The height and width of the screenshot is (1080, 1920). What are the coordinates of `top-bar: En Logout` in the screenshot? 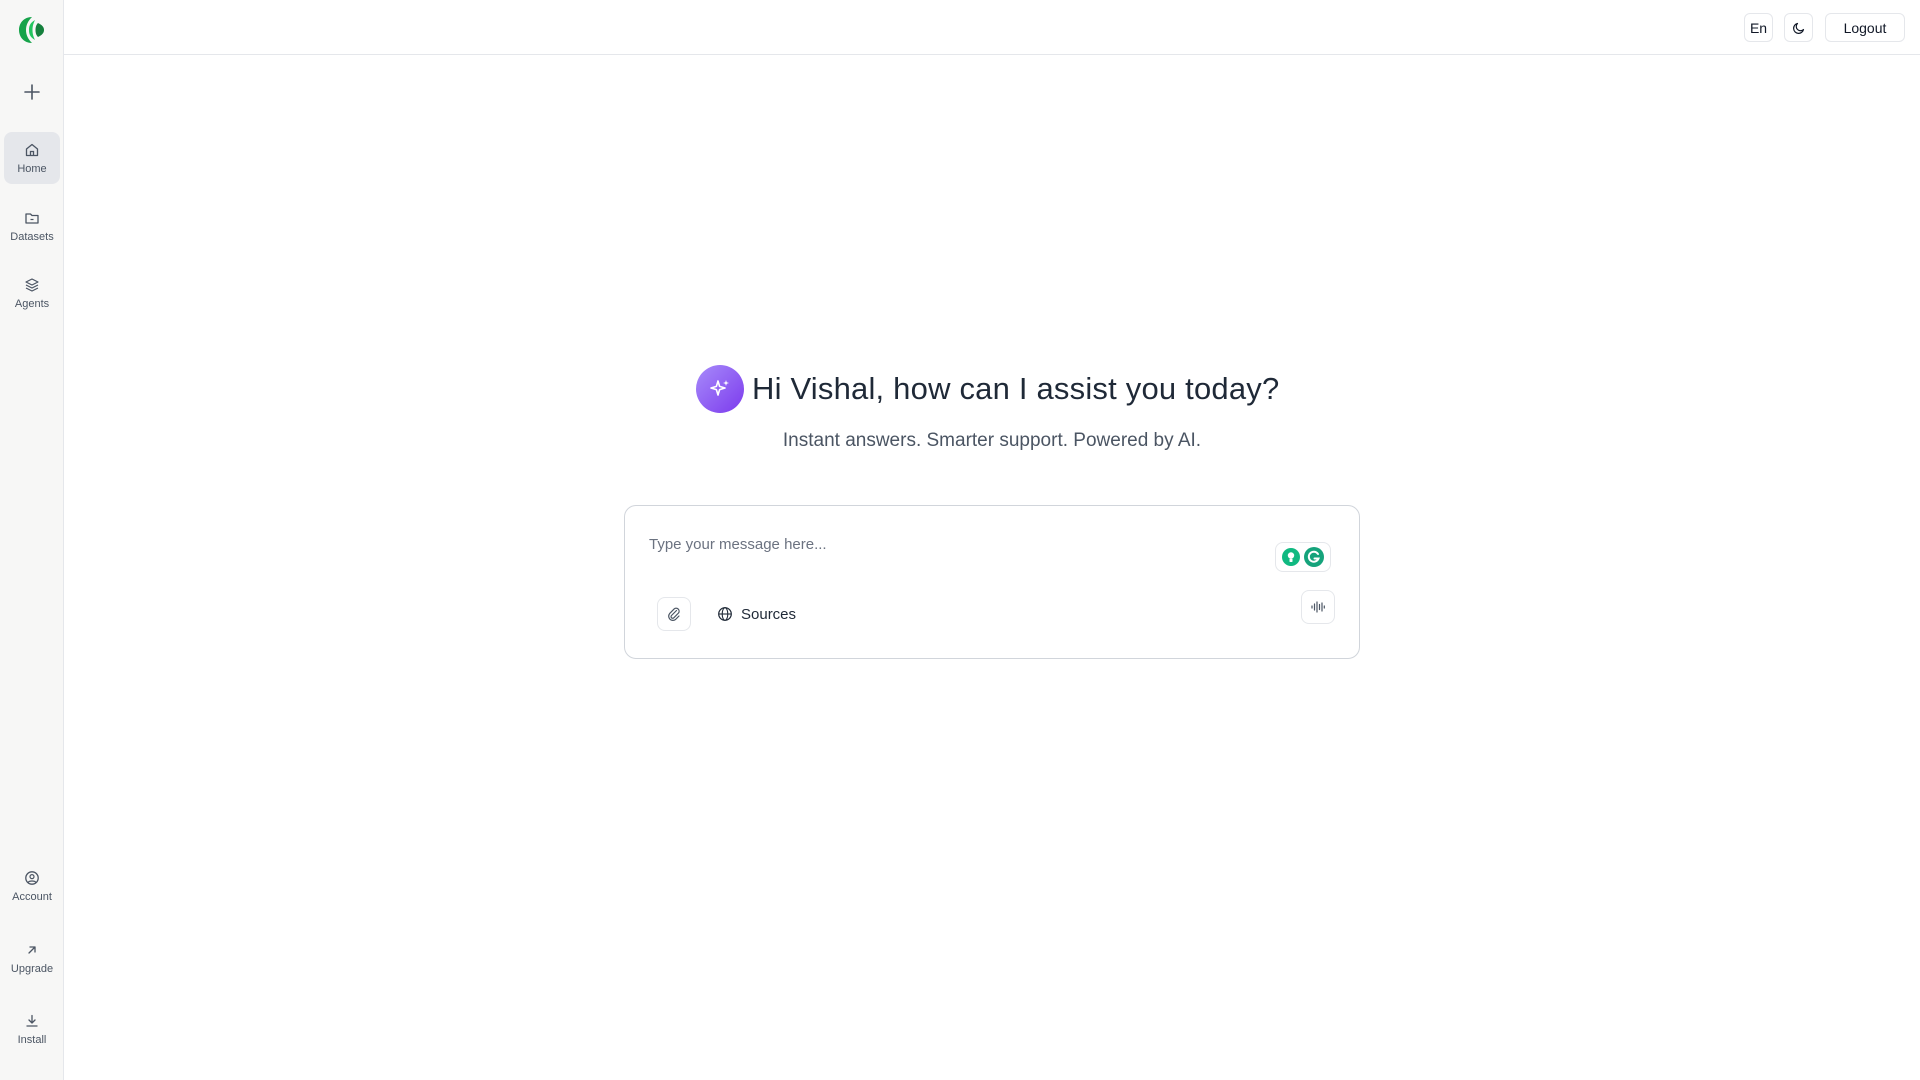 It's located at (992, 27).